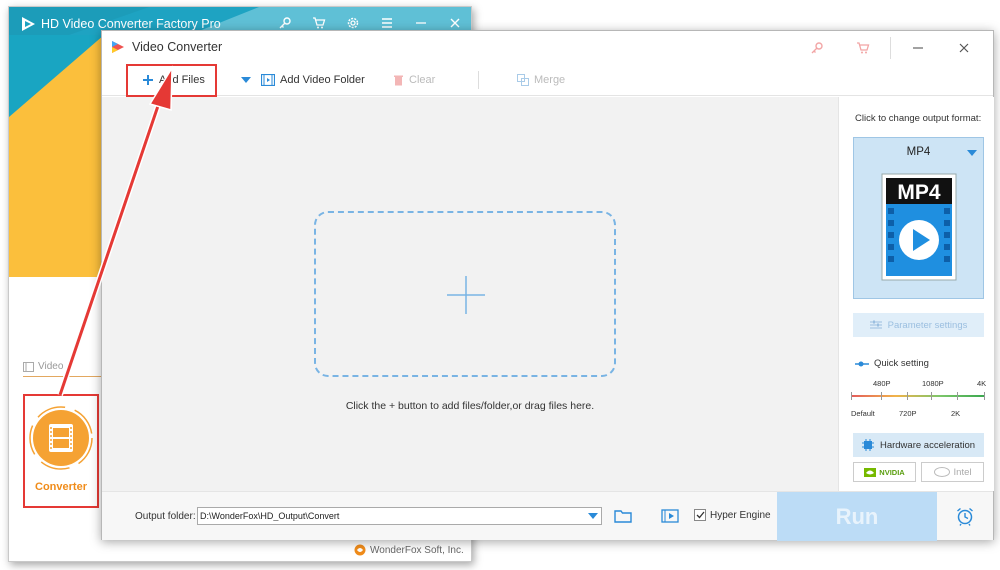 Image resolution: width=1000 pixels, height=570 pixels. What do you see at coordinates (422, 80) in the screenshot?
I see `clear-label: Clear` at bounding box center [422, 80].